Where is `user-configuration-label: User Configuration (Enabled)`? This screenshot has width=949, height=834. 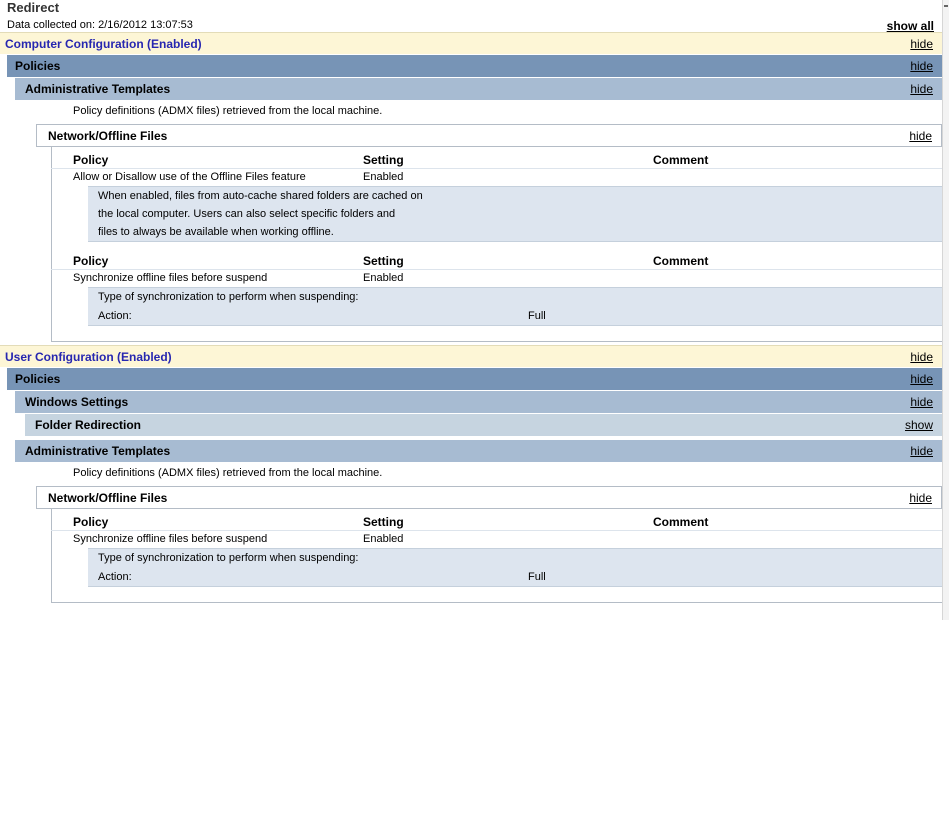 user-configuration-label: User Configuration (Enabled) is located at coordinates (88, 356).